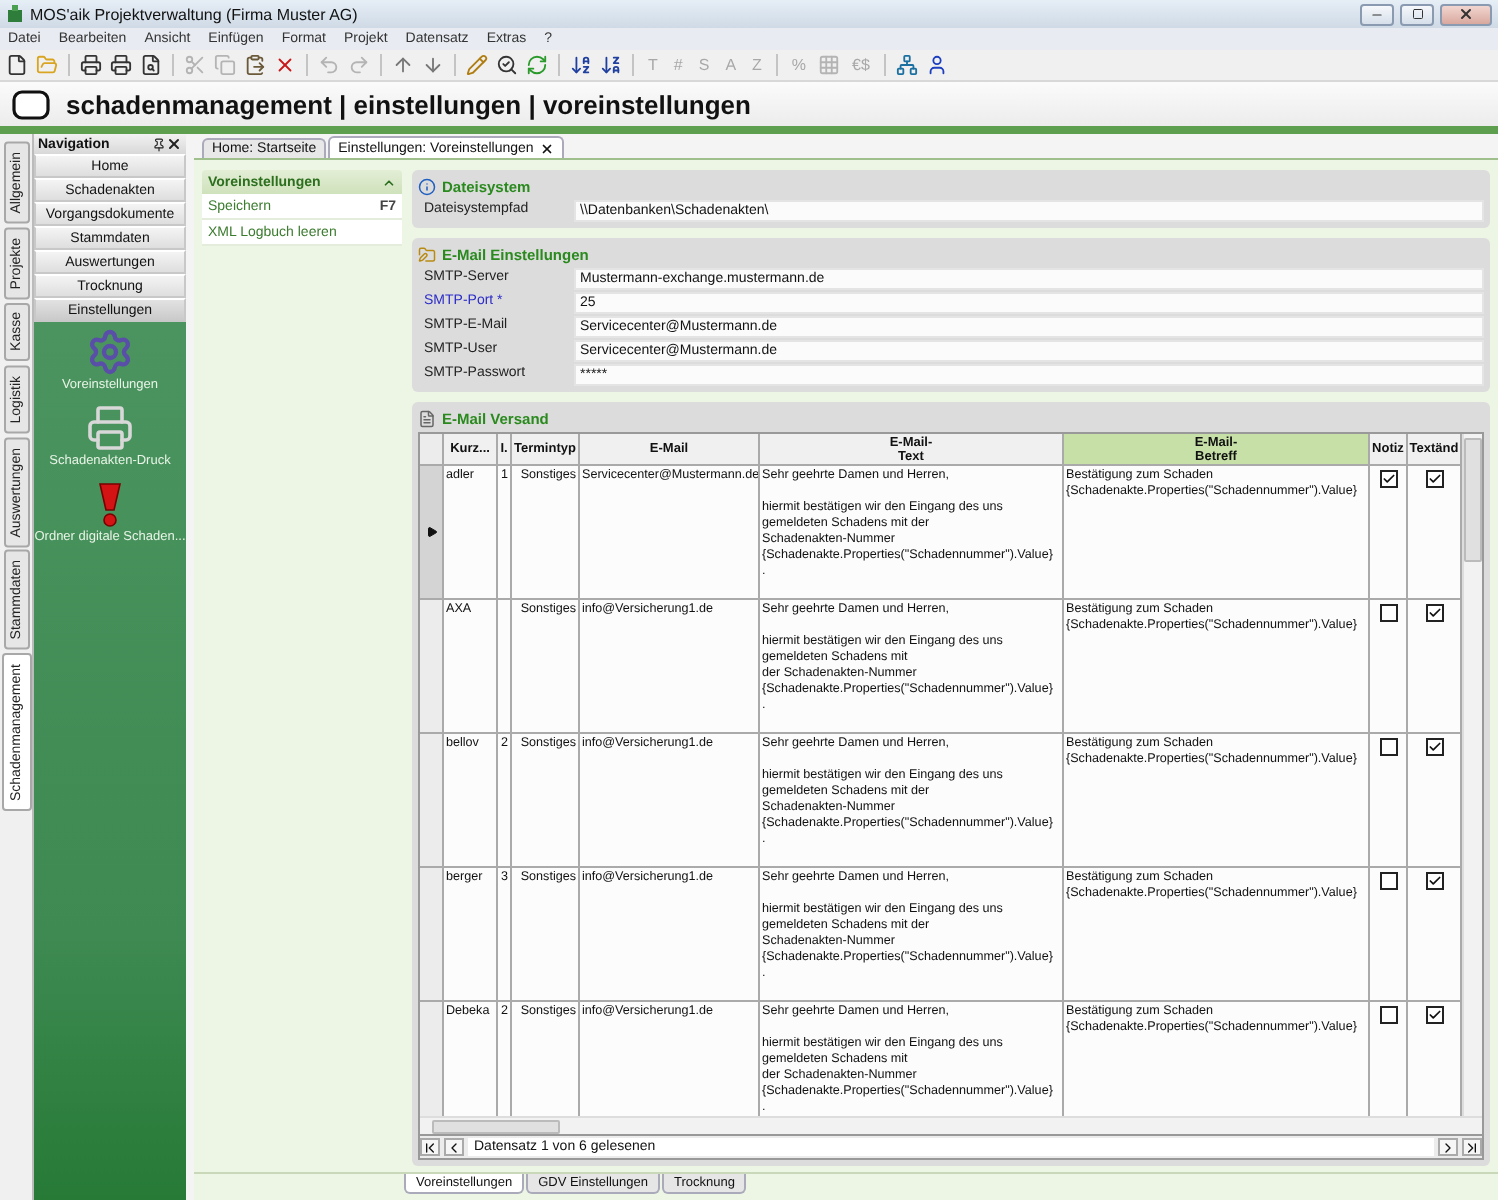 This screenshot has width=1498, height=1200. I want to click on arrow-down-icon, so click(433, 65).